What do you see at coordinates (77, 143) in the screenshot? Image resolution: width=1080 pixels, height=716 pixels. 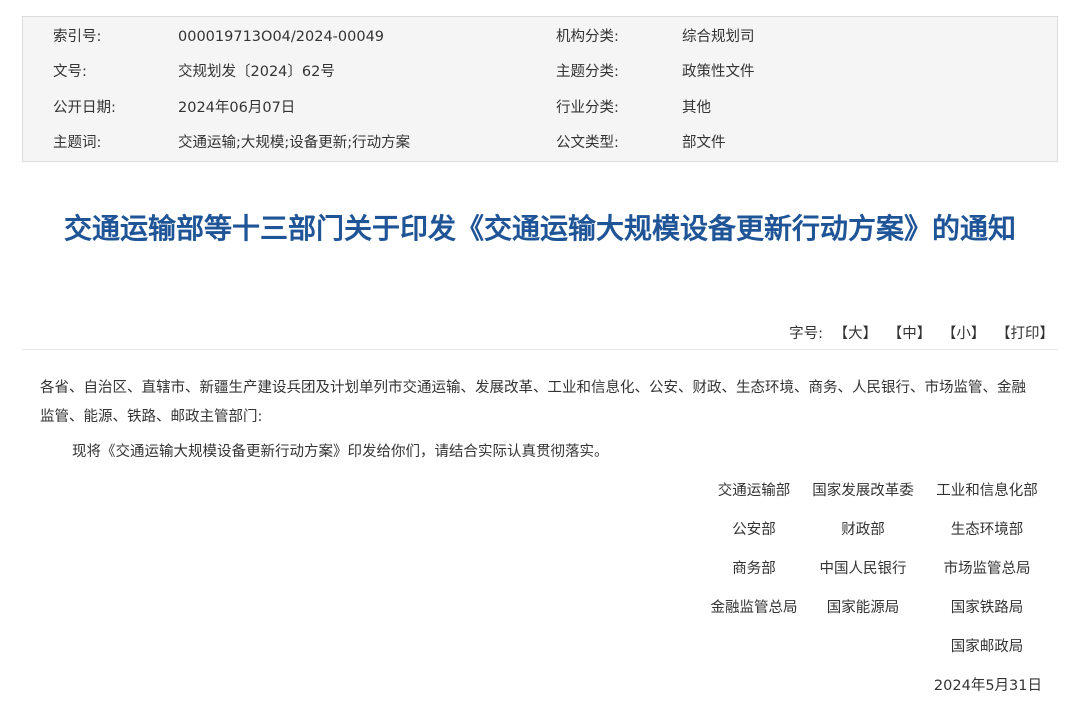 I see `keywords-label: 主题词:` at bounding box center [77, 143].